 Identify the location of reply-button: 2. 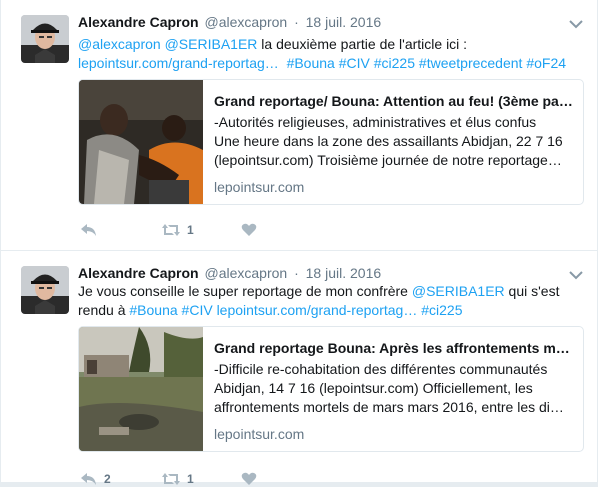
(95, 479).